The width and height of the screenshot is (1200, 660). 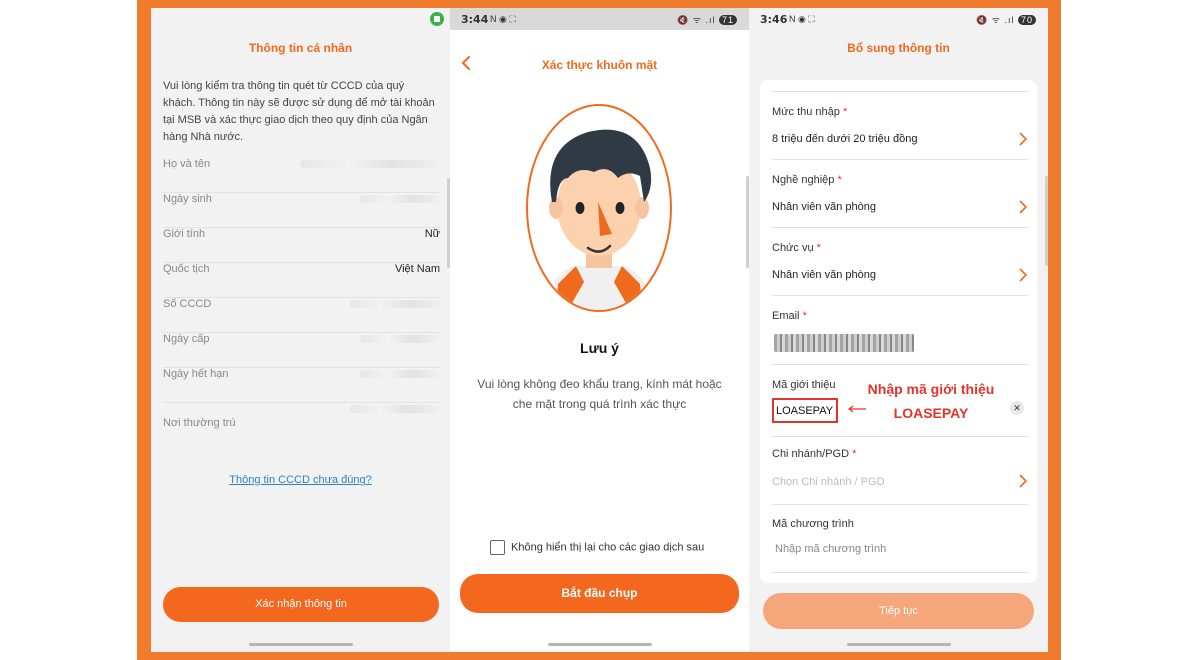 What do you see at coordinates (931, 389) in the screenshot?
I see `annotation-line-1: Nhập mã giới thiệu` at bounding box center [931, 389].